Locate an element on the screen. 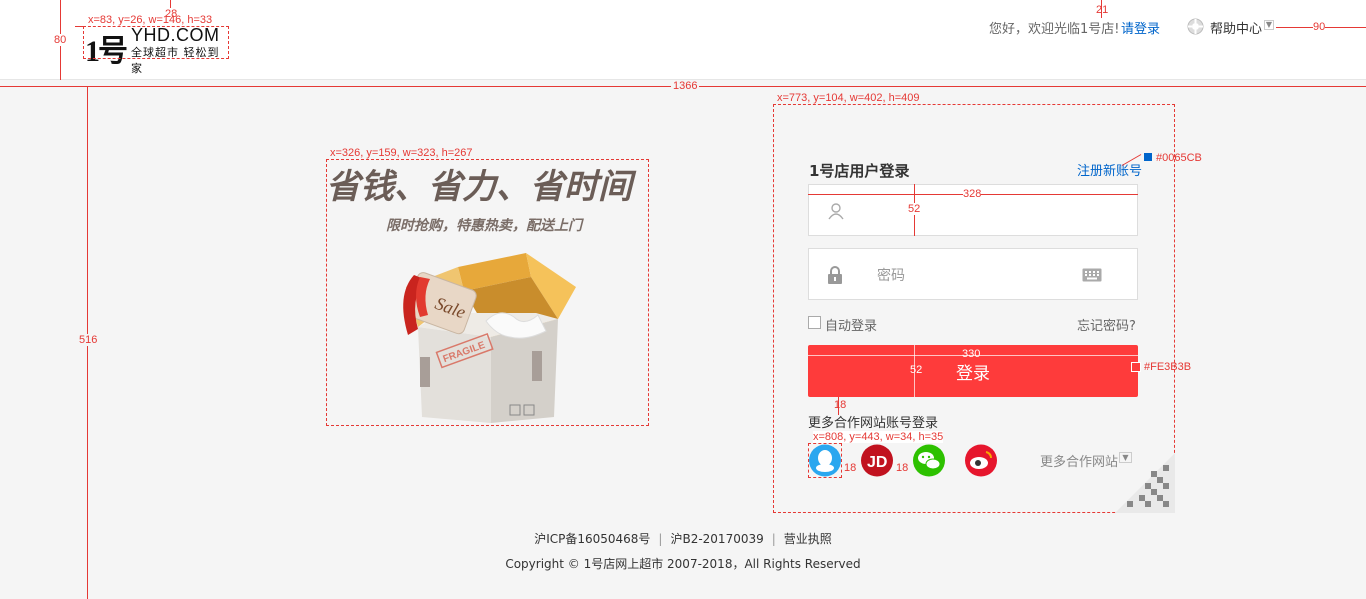 This screenshot has width=1366, height=599. annotation-page-width: 1366 is located at coordinates (685, 86).